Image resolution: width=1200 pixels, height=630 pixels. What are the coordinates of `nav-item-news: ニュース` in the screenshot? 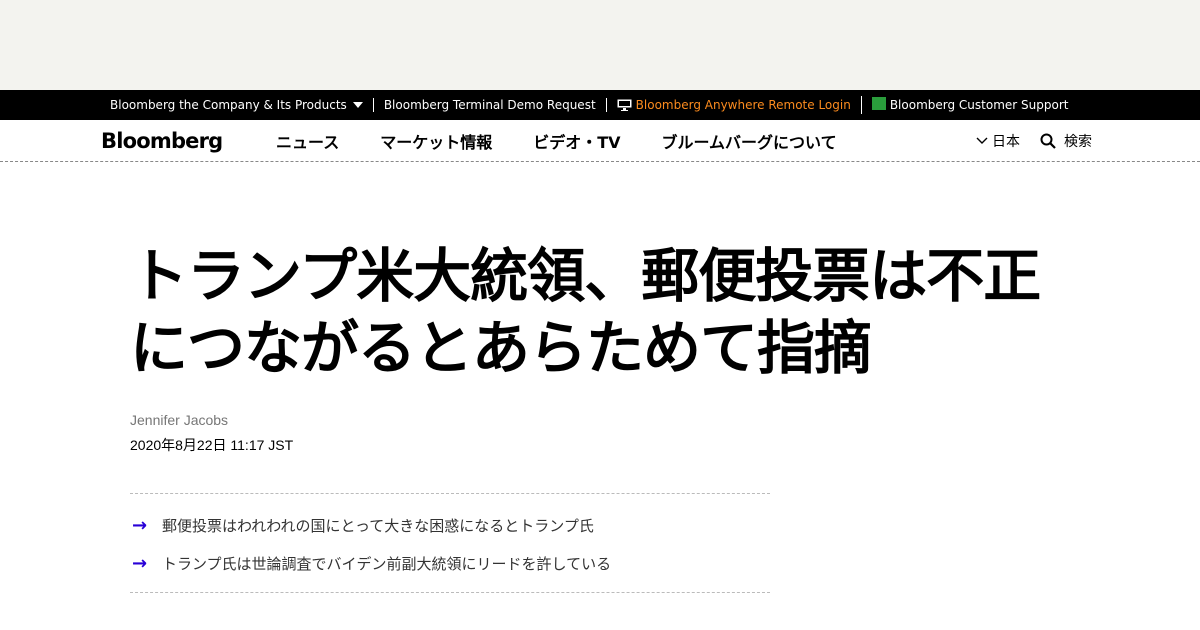 It's located at (307, 141).